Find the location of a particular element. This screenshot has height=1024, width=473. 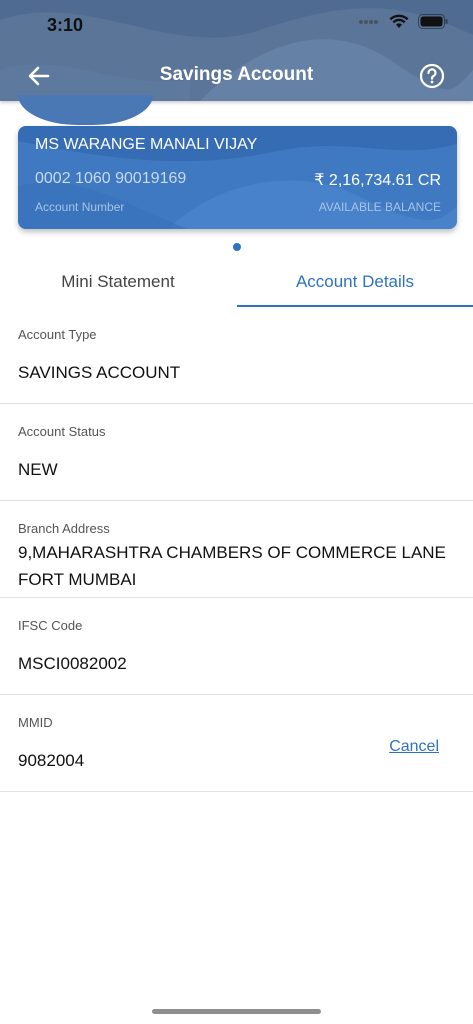

detail-row-ifsc-code: IFSC Code MSCI0082002 is located at coordinates (236, 646).